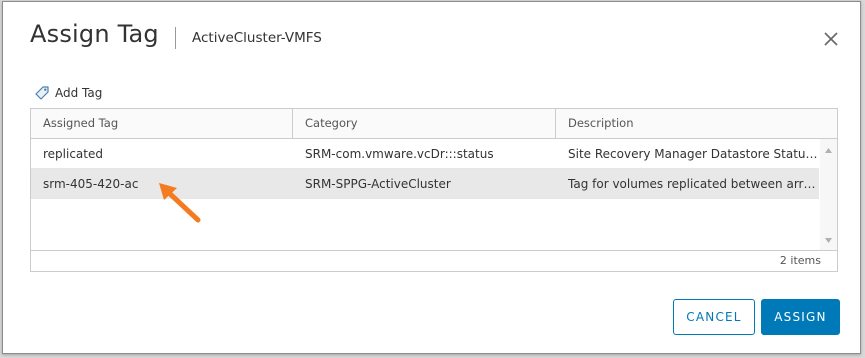  I want to click on dialog-title: Assign Tag, so click(94, 34).